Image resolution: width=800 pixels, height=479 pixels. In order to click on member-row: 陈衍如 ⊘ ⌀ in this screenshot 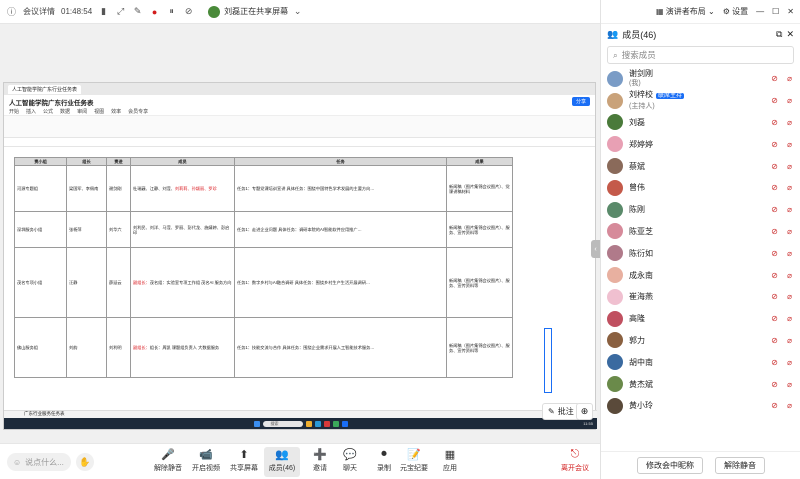, I will do `click(700, 253)`.